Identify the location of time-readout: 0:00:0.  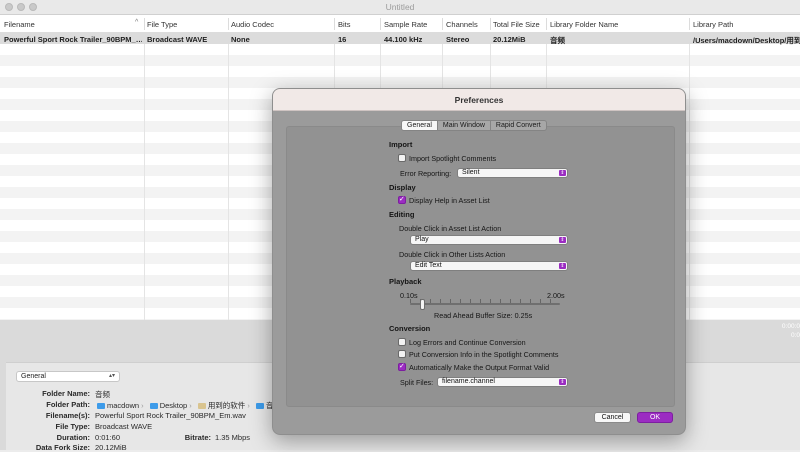
(790, 326).